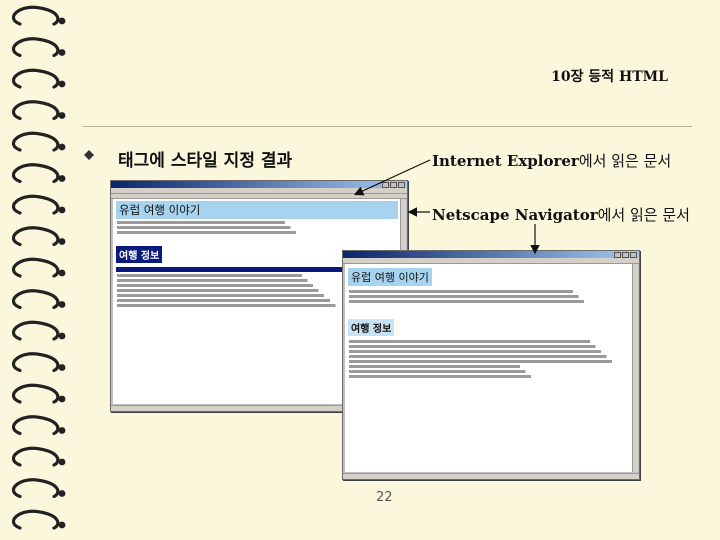 The width and height of the screenshot is (720, 540). I want to click on ns-statusbar, so click(491, 476).